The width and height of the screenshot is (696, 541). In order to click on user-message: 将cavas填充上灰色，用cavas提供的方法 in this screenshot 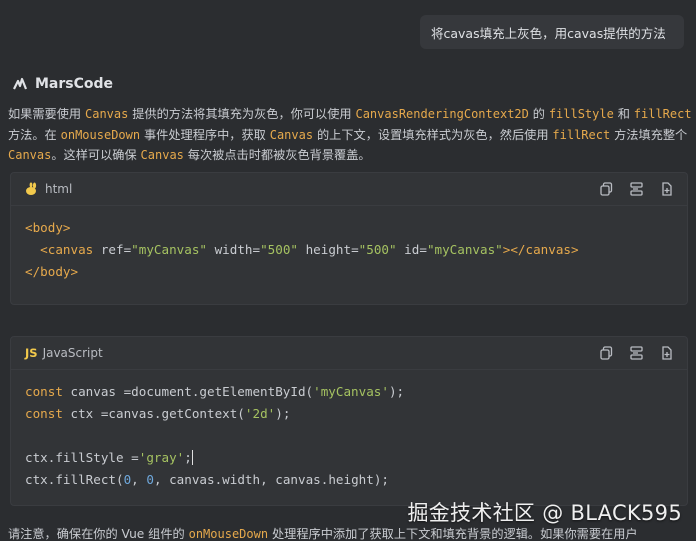, I will do `click(552, 32)`.